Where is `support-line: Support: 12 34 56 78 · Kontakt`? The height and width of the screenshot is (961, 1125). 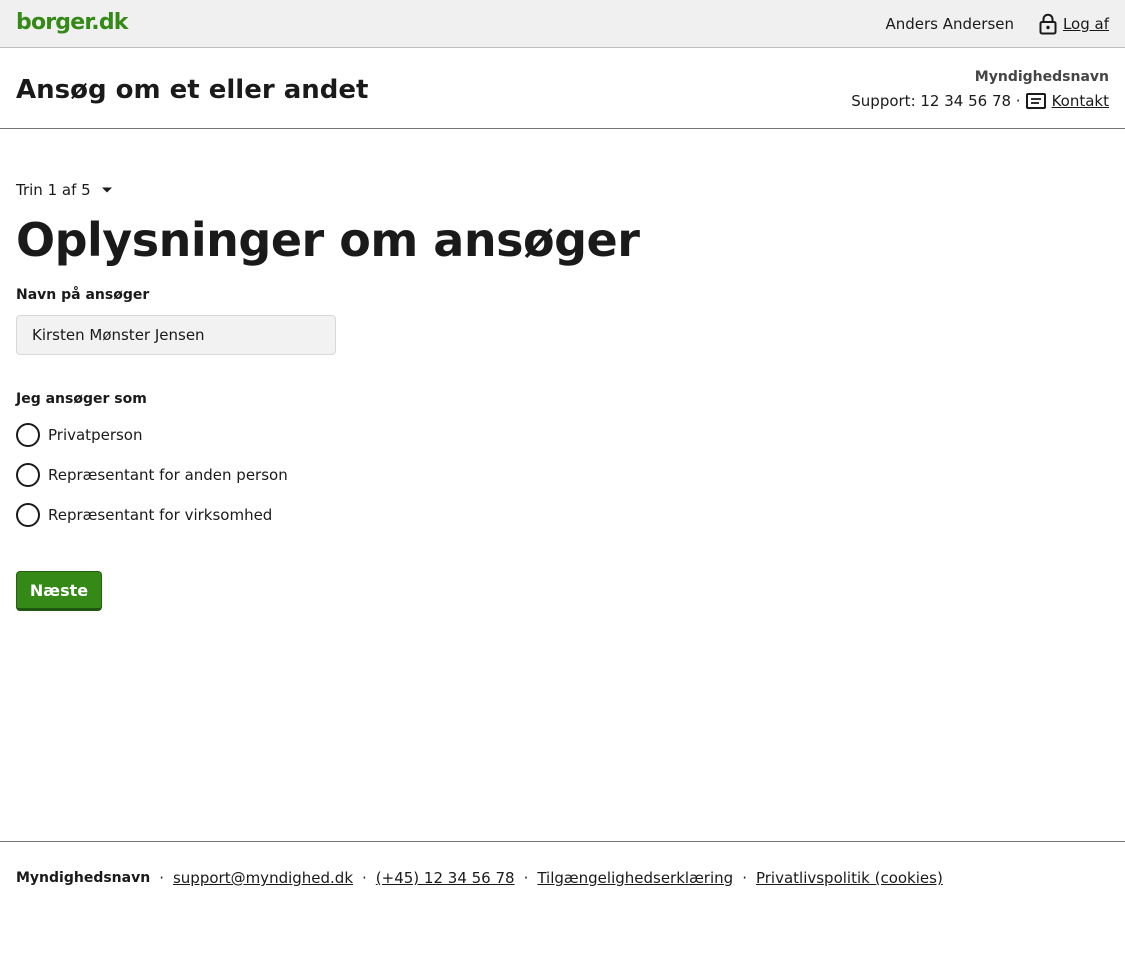 support-line: Support: 12 34 56 78 · Kontakt is located at coordinates (980, 101).